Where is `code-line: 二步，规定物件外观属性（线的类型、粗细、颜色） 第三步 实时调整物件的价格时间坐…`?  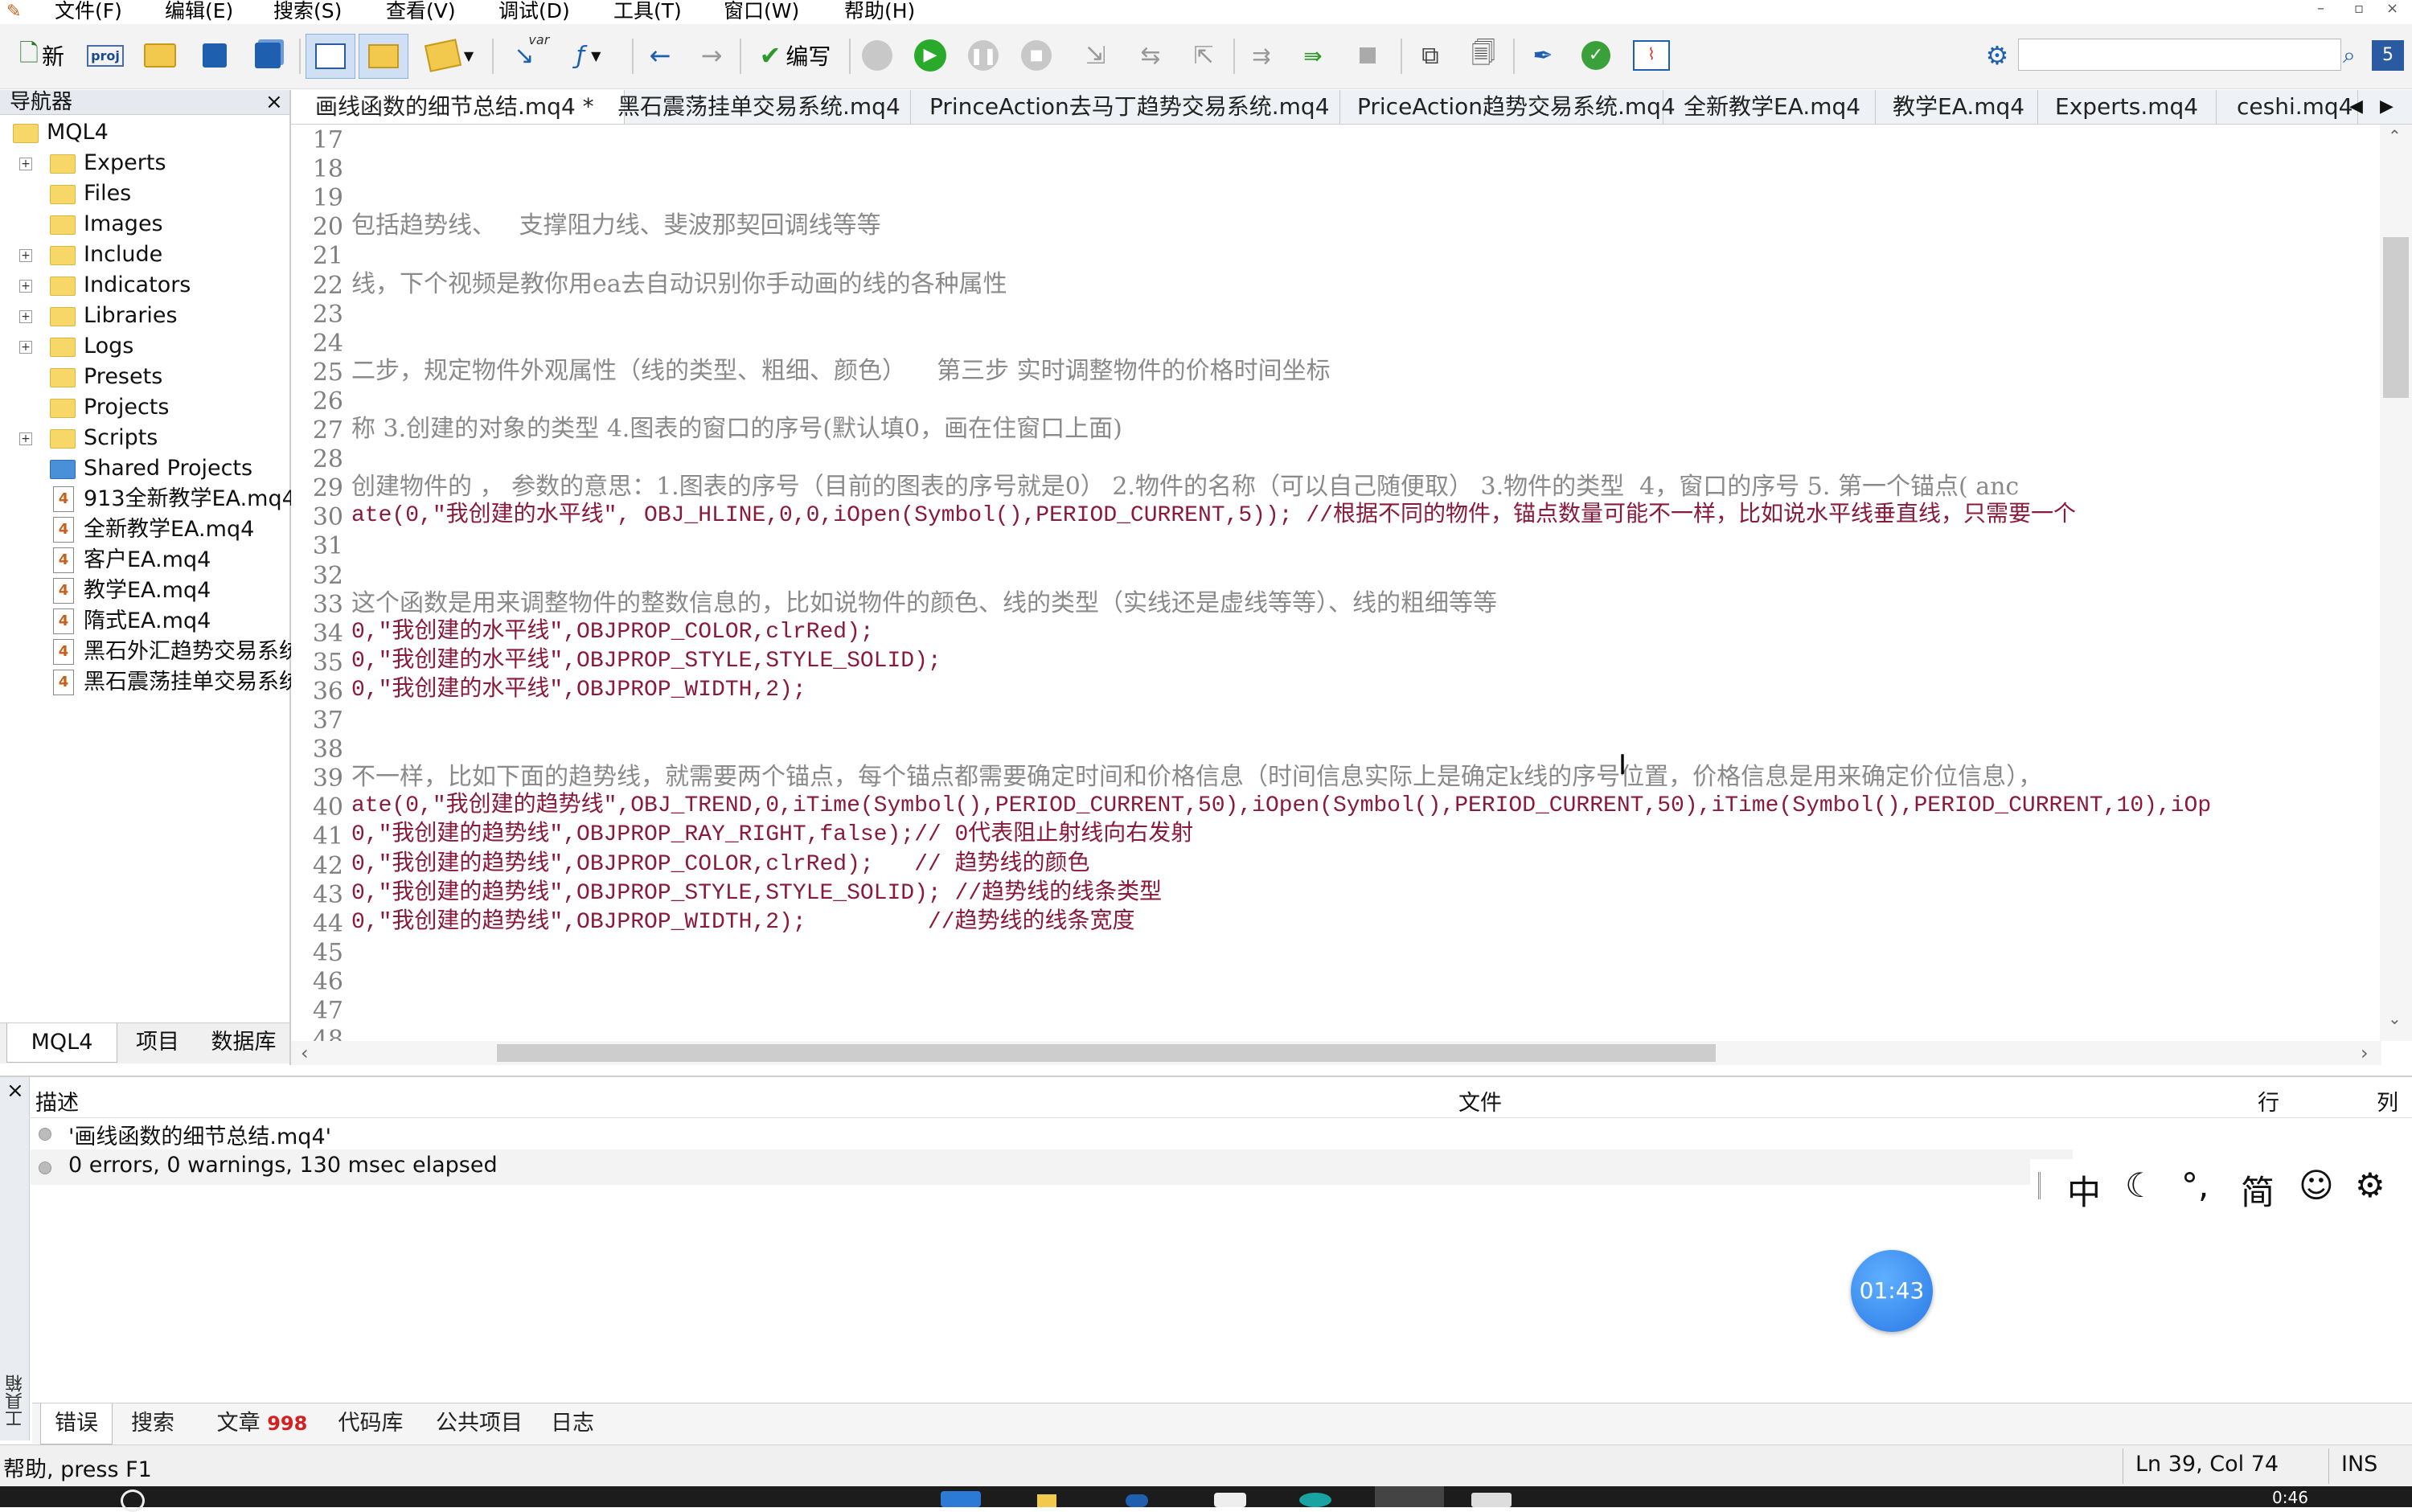 code-line: 二步，规定物件外观属性（线的类型、粗细、颜色） 第三步 实时调整物件的价格时间坐… is located at coordinates (841, 371).